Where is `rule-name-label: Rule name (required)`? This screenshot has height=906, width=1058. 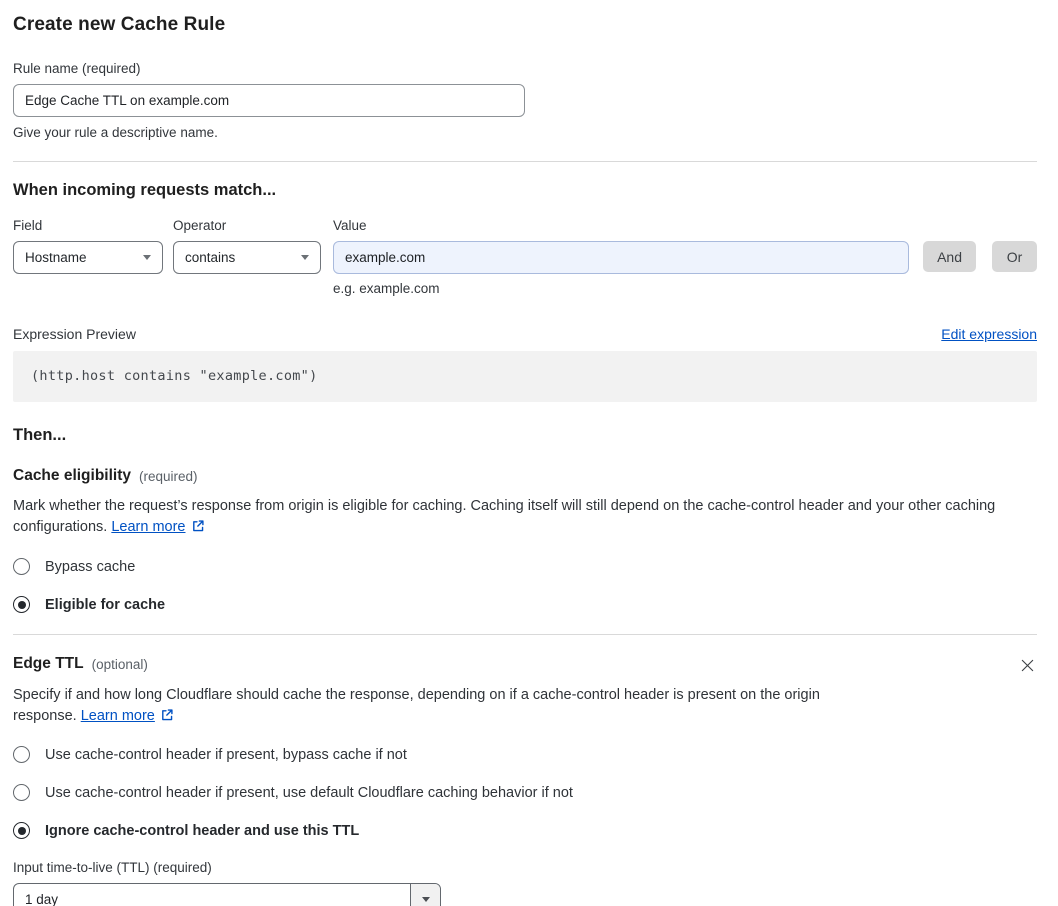
rule-name-label: Rule name (required) is located at coordinates (77, 68).